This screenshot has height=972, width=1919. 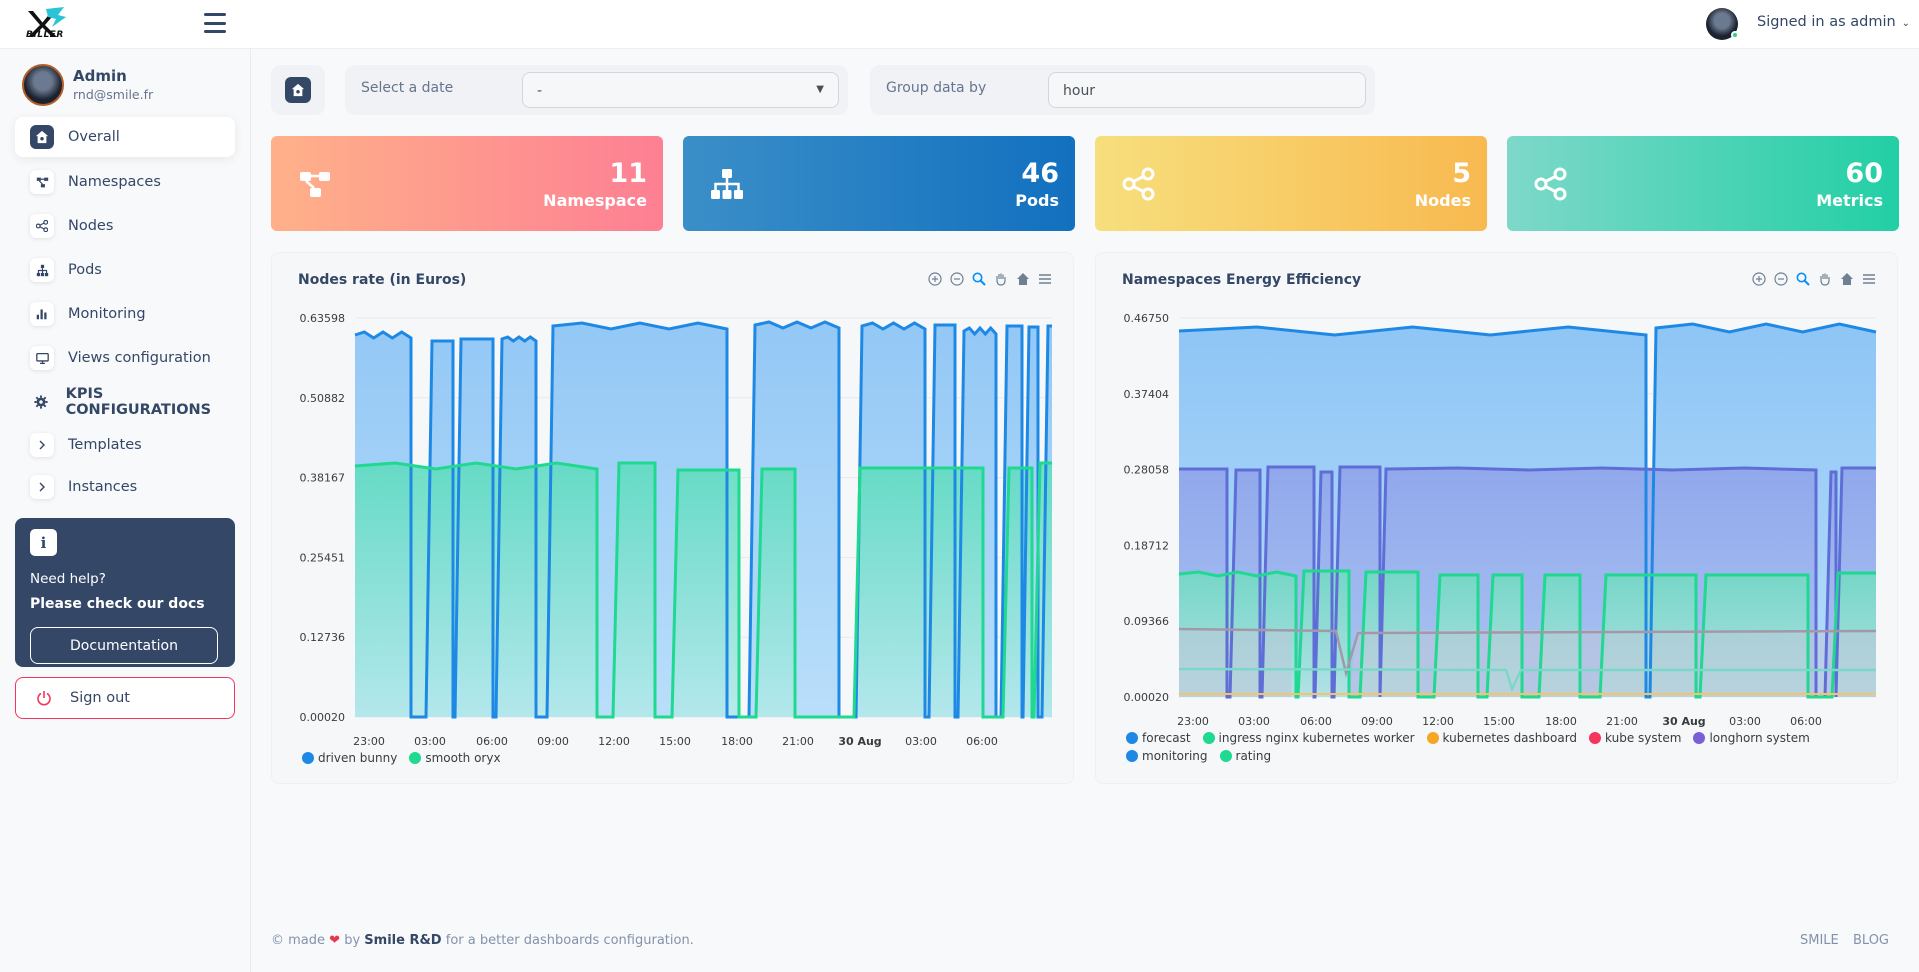 What do you see at coordinates (1510, 738) in the screenshot?
I see `legend-label: kubernetes dashboard` at bounding box center [1510, 738].